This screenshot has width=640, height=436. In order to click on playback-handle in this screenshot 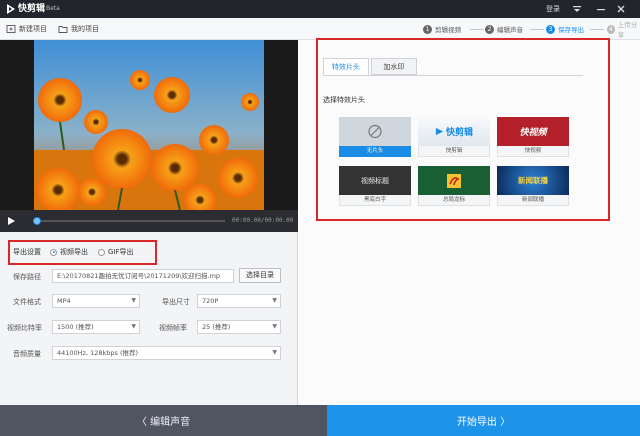, I will do `click(36, 221)`.